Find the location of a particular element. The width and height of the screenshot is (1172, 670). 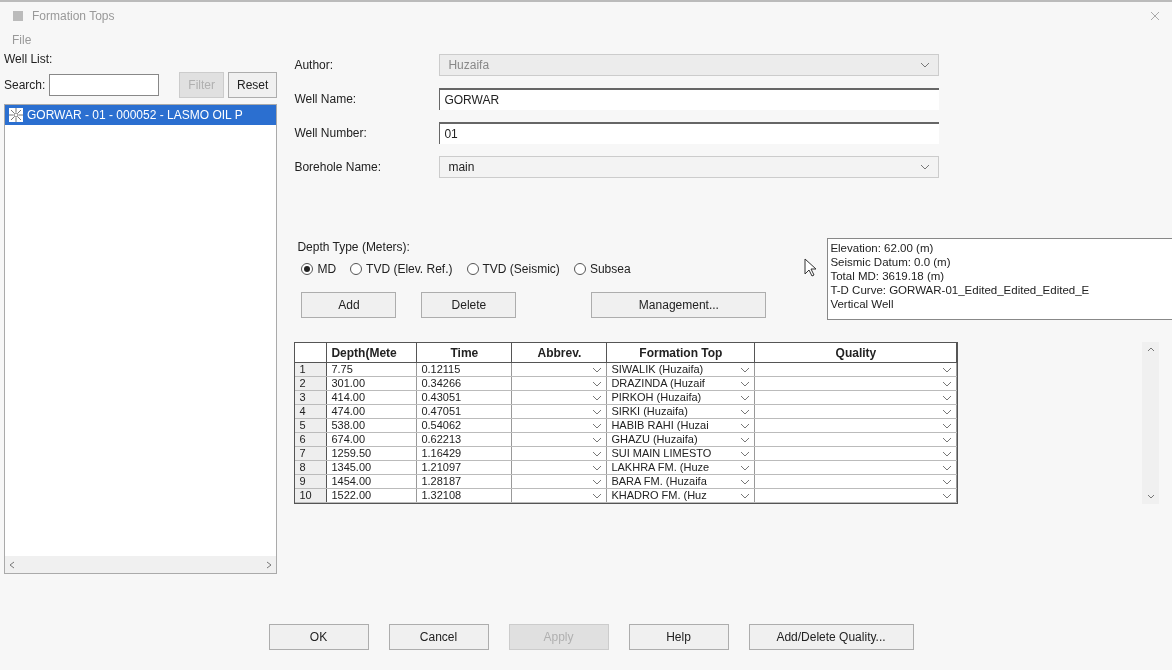

info-line: T-D Curve: GORWAR-01_Edited_Edited_Edited_E is located at coordinates (960, 290).